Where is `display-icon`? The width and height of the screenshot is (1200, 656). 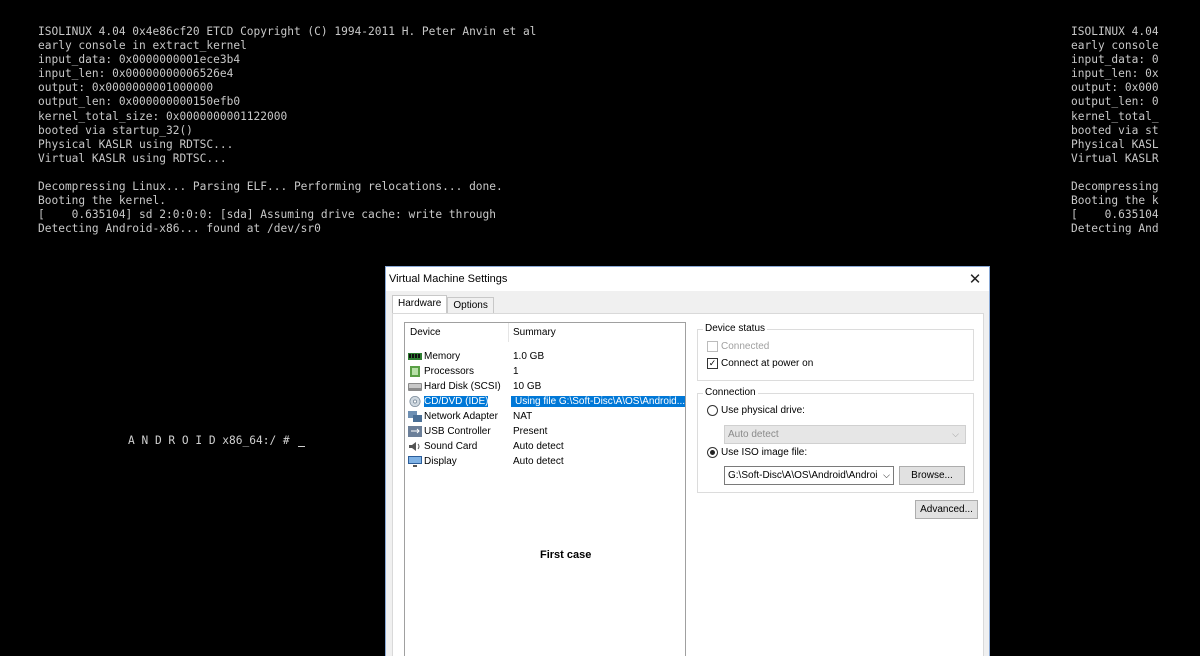
display-icon is located at coordinates (415, 461).